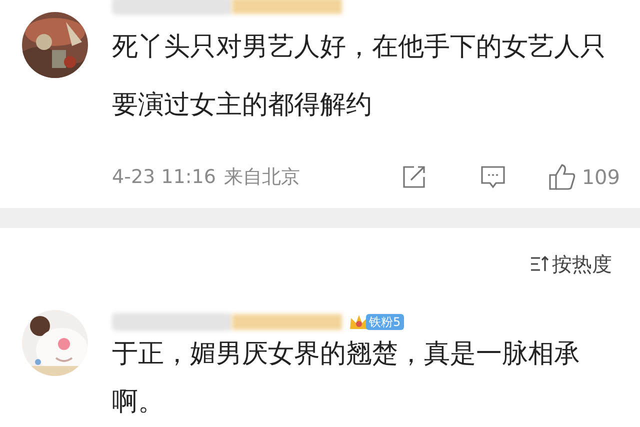  I want to click on comment-location: 来自北京, so click(262, 177).